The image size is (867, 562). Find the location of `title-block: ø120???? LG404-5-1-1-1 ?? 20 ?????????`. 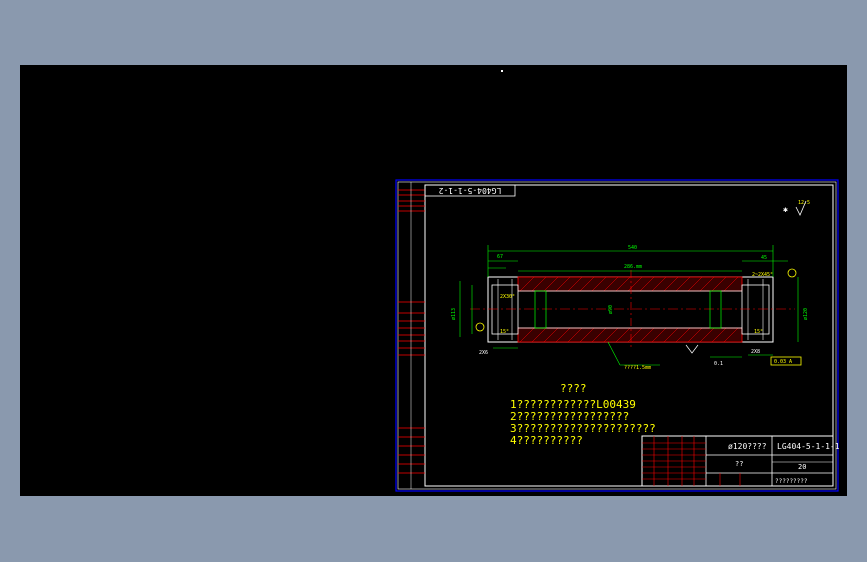

title-block: ø120???? LG404-5-1-1-1 ?? 20 ????????? is located at coordinates (740, 461).